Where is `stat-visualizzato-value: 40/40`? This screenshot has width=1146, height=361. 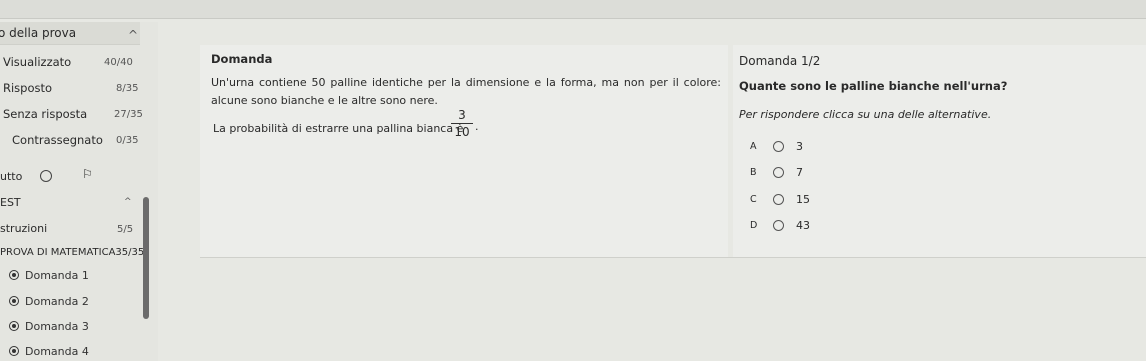
stat-visualizzato-value: 40/40 is located at coordinates (118, 62).